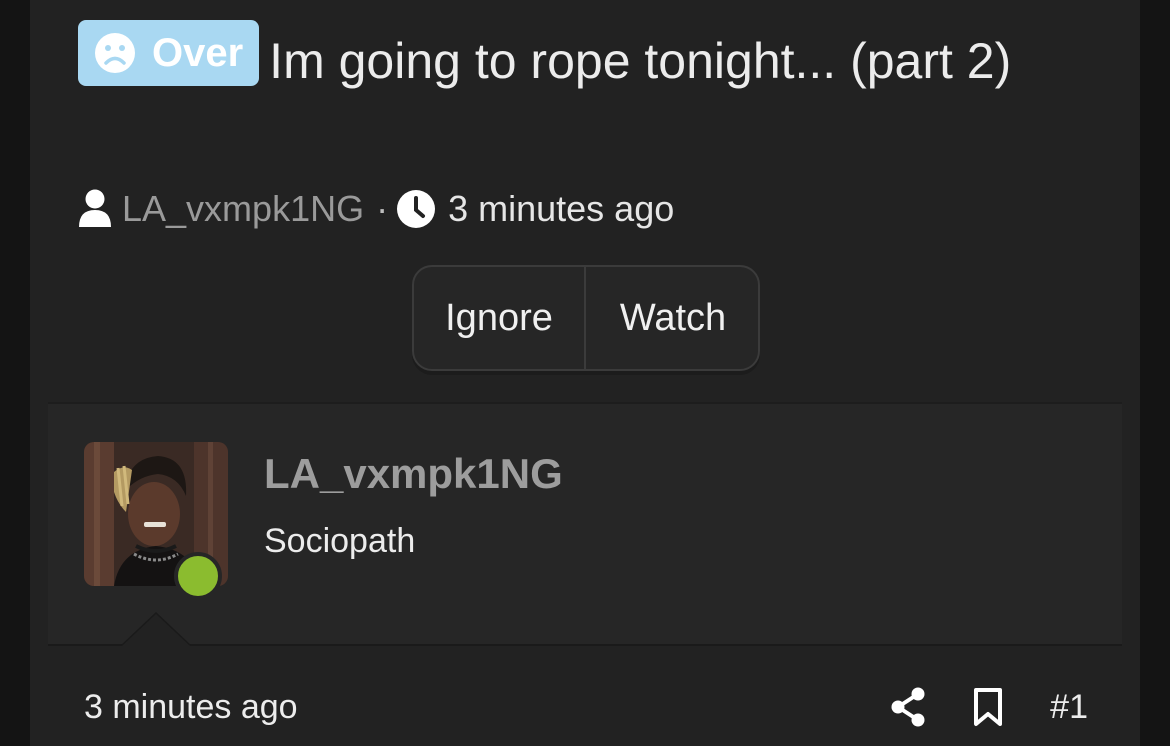  What do you see at coordinates (416, 209) in the screenshot?
I see `clock-icon` at bounding box center [416, 209].